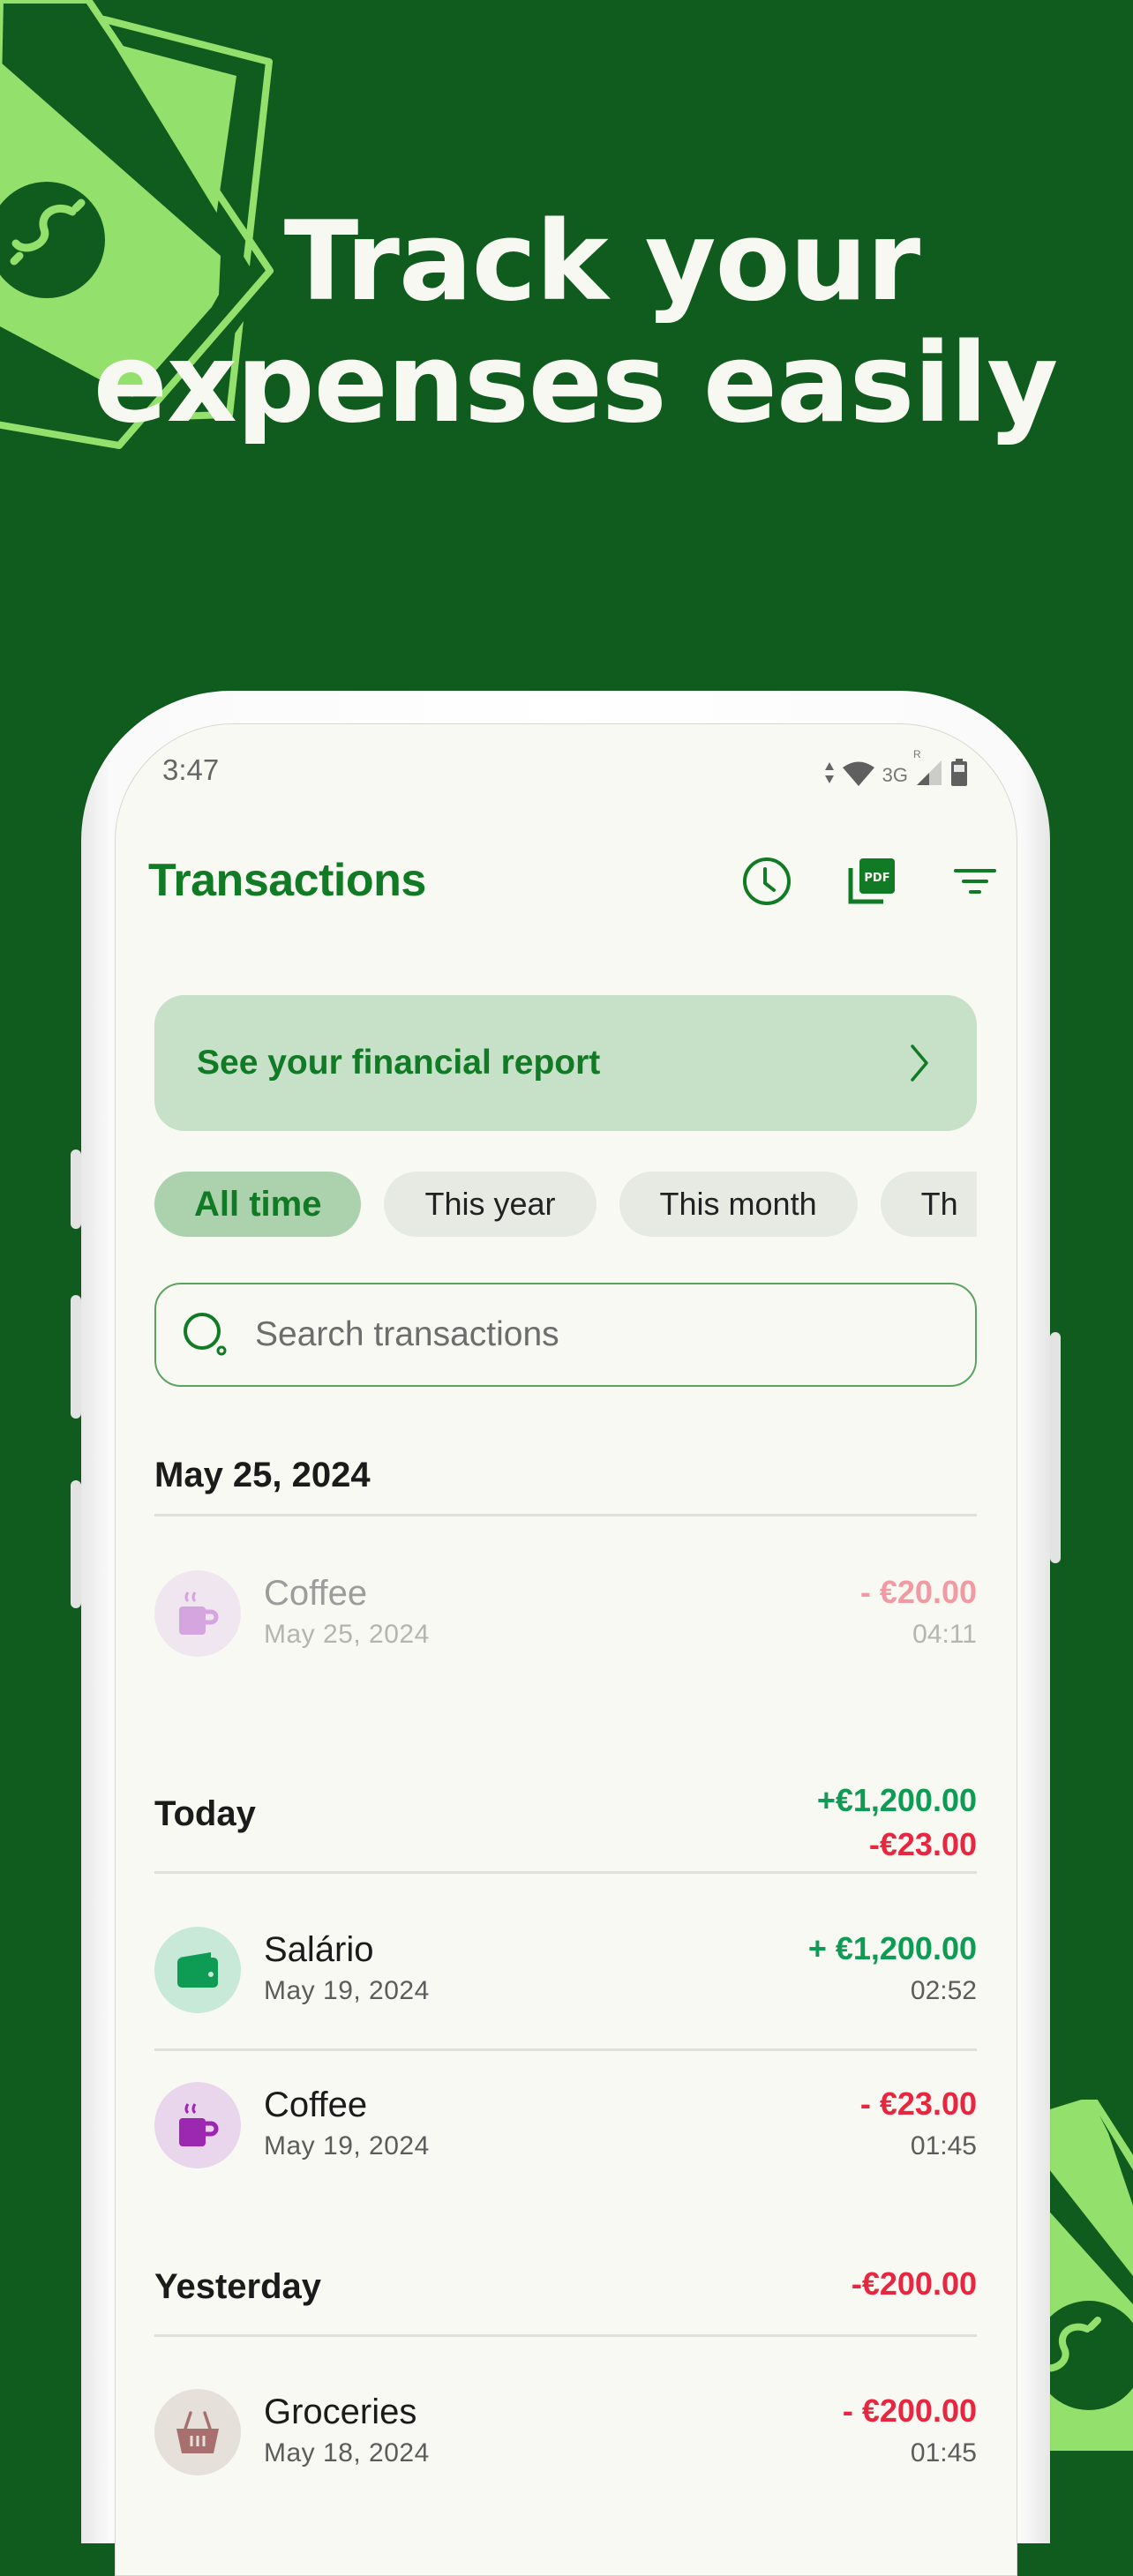  What do you see at coordinates (959, 775) in the screenshot?
I see `battery-icon` at bounding box center [959, 775].